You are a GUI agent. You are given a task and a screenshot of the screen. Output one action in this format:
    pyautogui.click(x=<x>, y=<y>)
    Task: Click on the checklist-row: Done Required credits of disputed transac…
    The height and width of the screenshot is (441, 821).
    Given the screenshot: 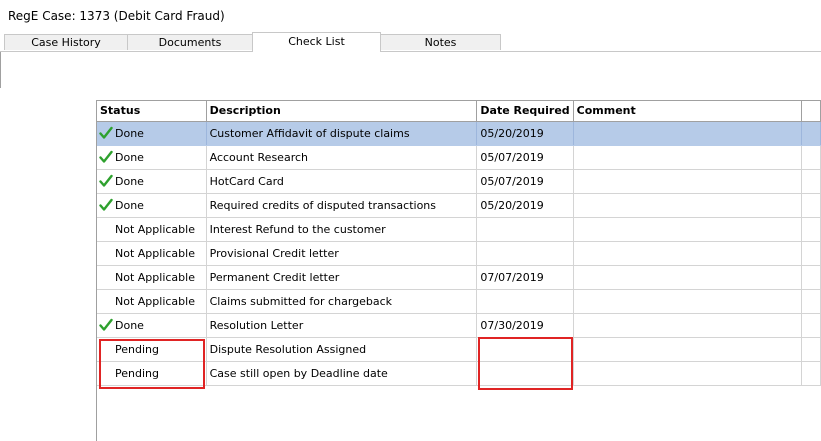 What is the action you would take?
    pyautogui.click(x=459, y=205)
    